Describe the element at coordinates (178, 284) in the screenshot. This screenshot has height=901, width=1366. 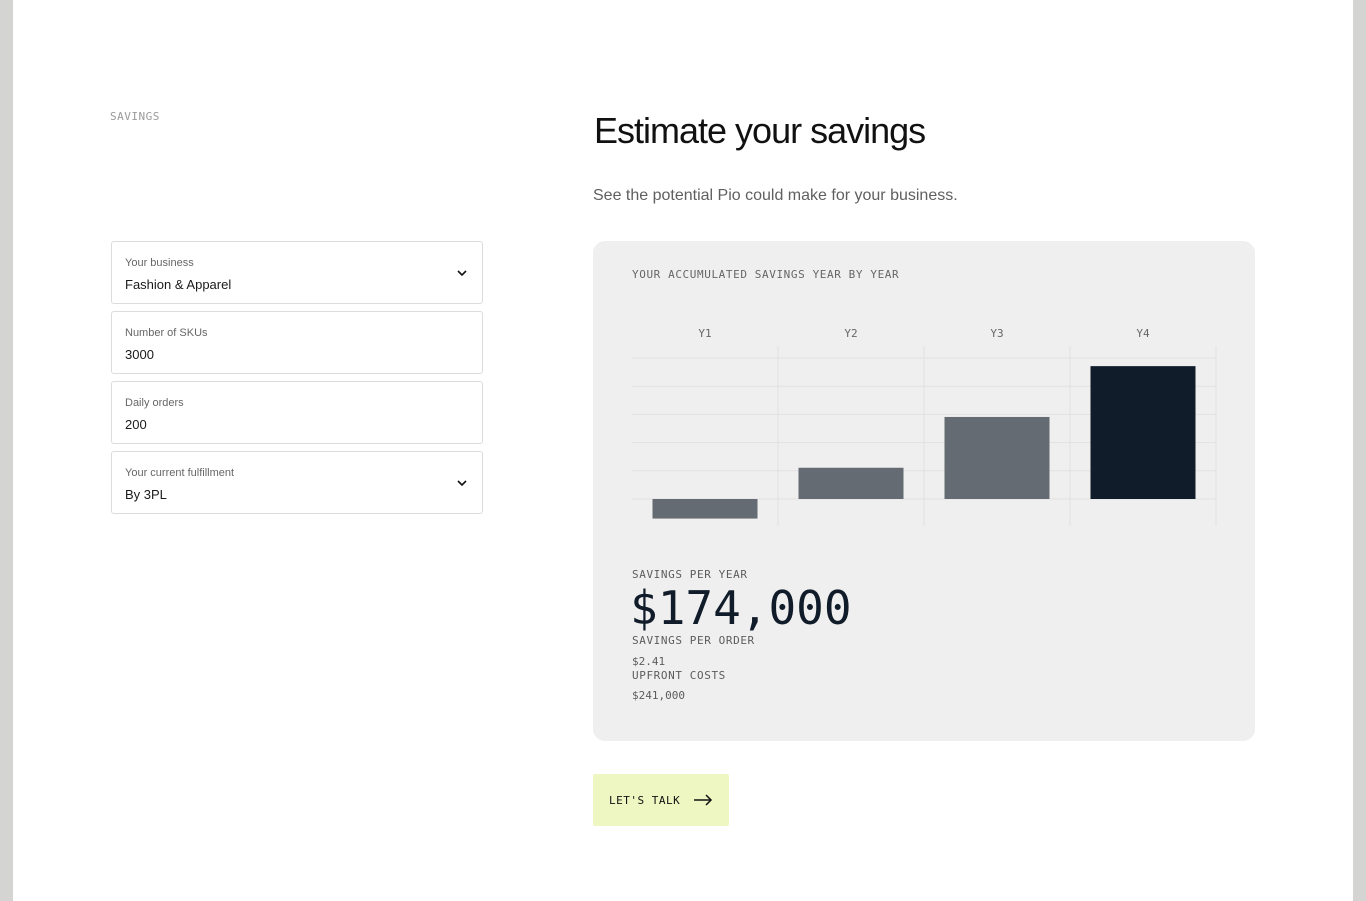
I see `business-select-value: Fashion & Apparel` at that location.